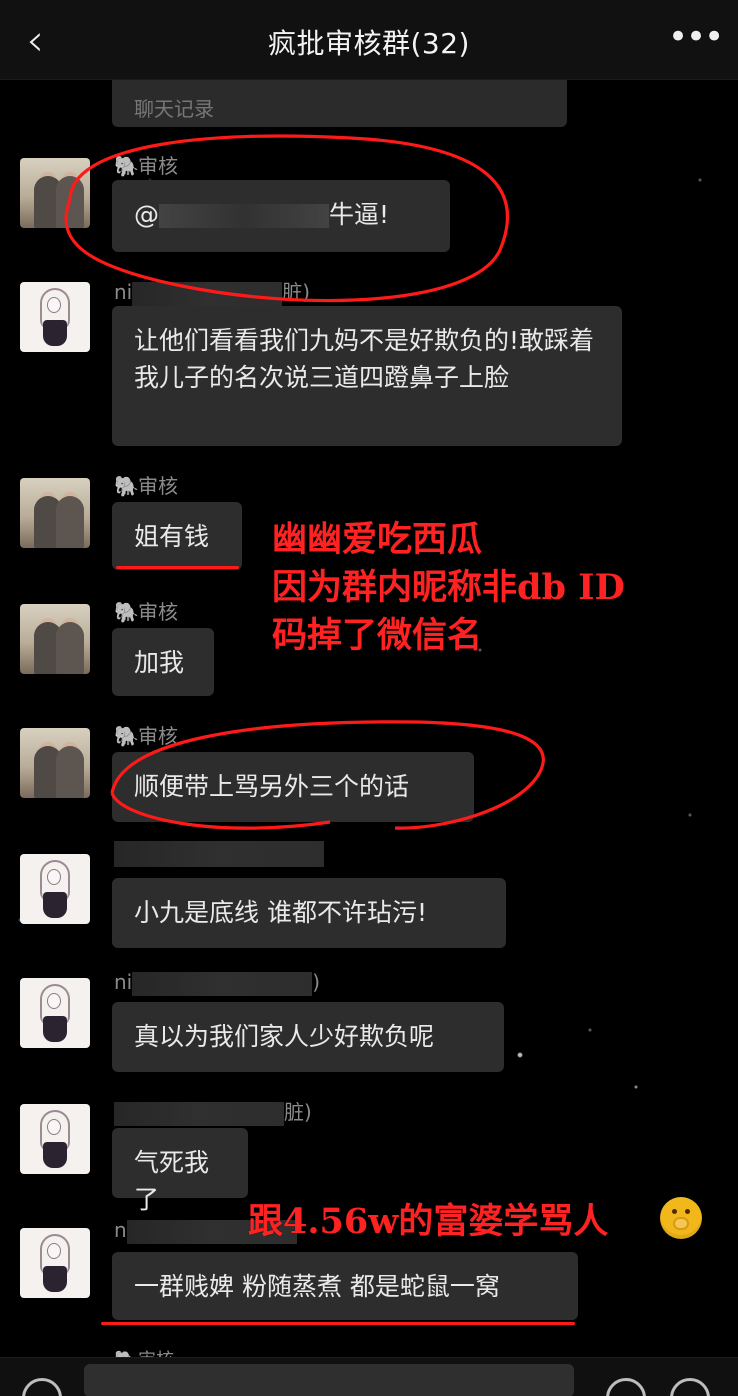 This screenshot has height=1396, width=738. I want to click on more-icon: •••, so click(696, 40).